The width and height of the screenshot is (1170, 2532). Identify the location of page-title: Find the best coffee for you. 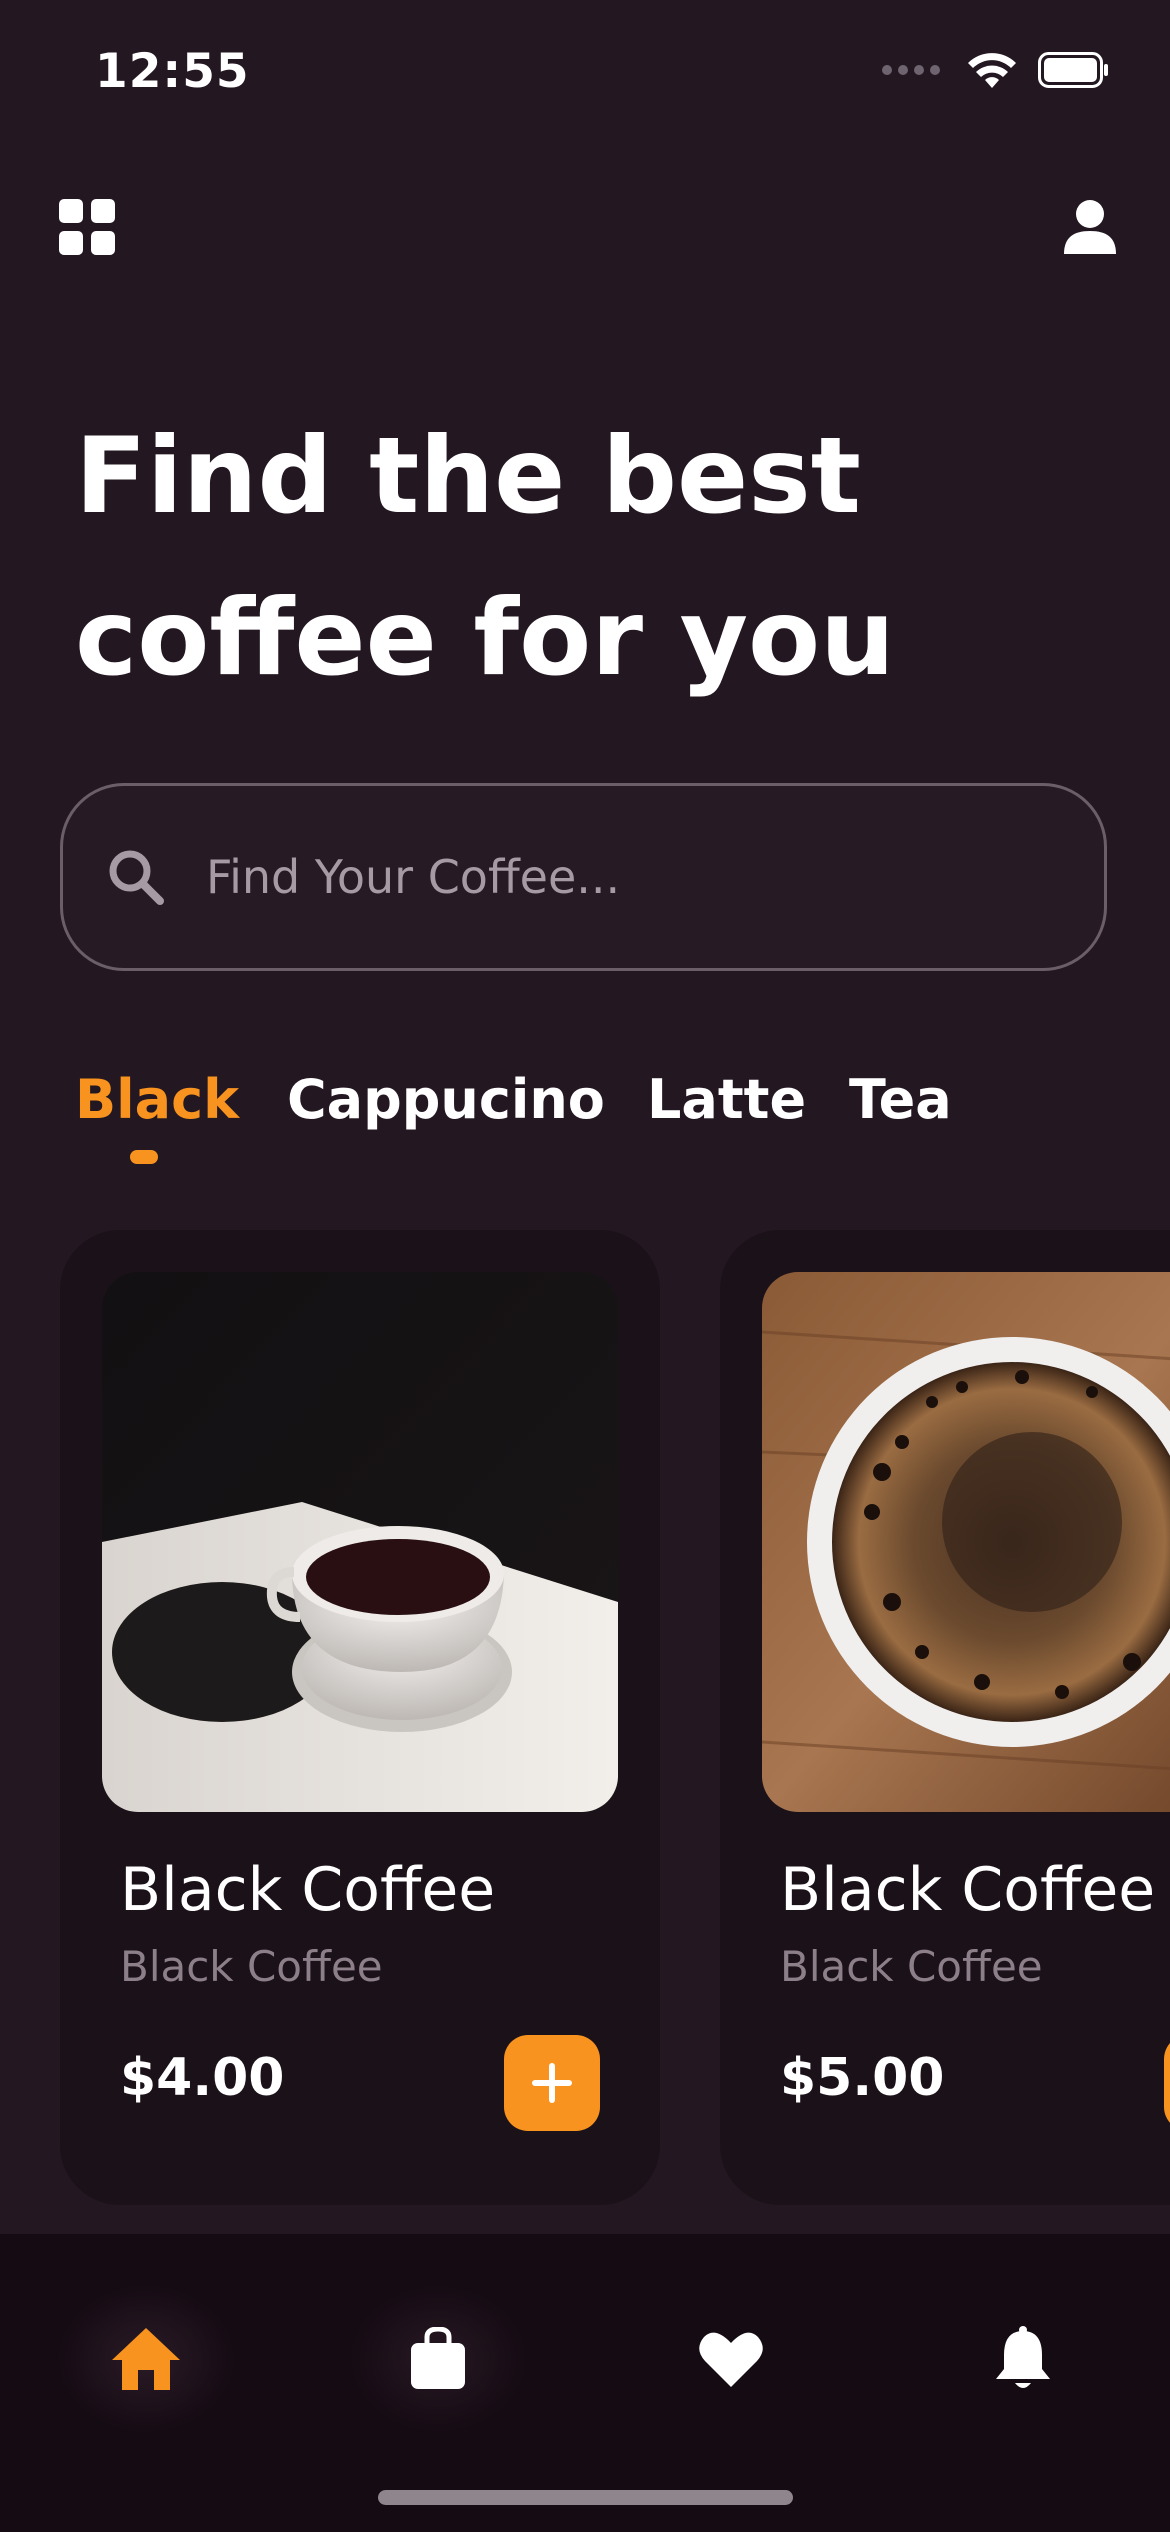
(575, 557).